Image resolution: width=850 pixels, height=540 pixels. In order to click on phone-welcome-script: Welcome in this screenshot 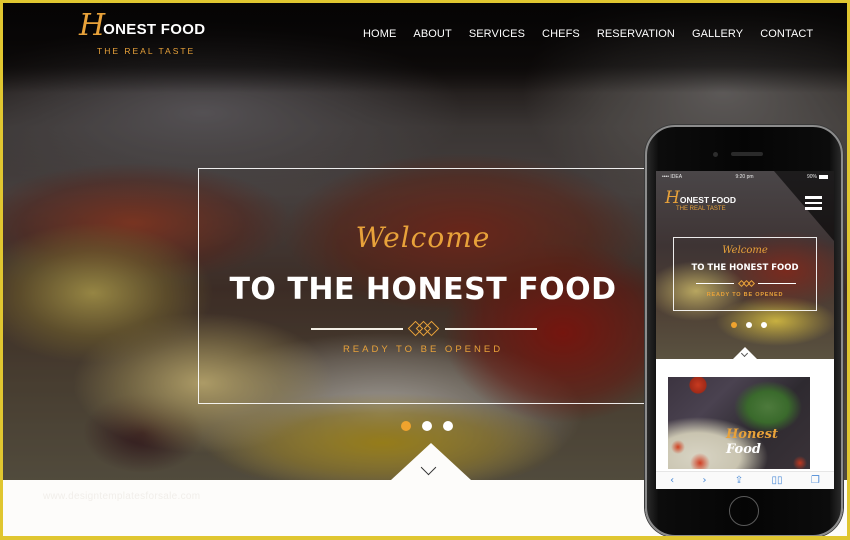, I will do `click(745, 250)`.